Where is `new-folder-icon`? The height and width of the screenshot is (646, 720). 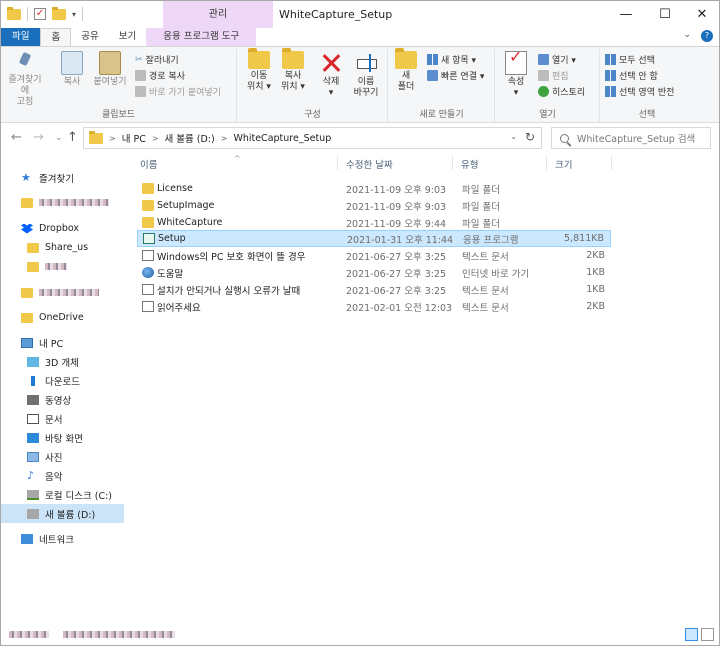
new-folder-icon is located at coordinates (59, 13).